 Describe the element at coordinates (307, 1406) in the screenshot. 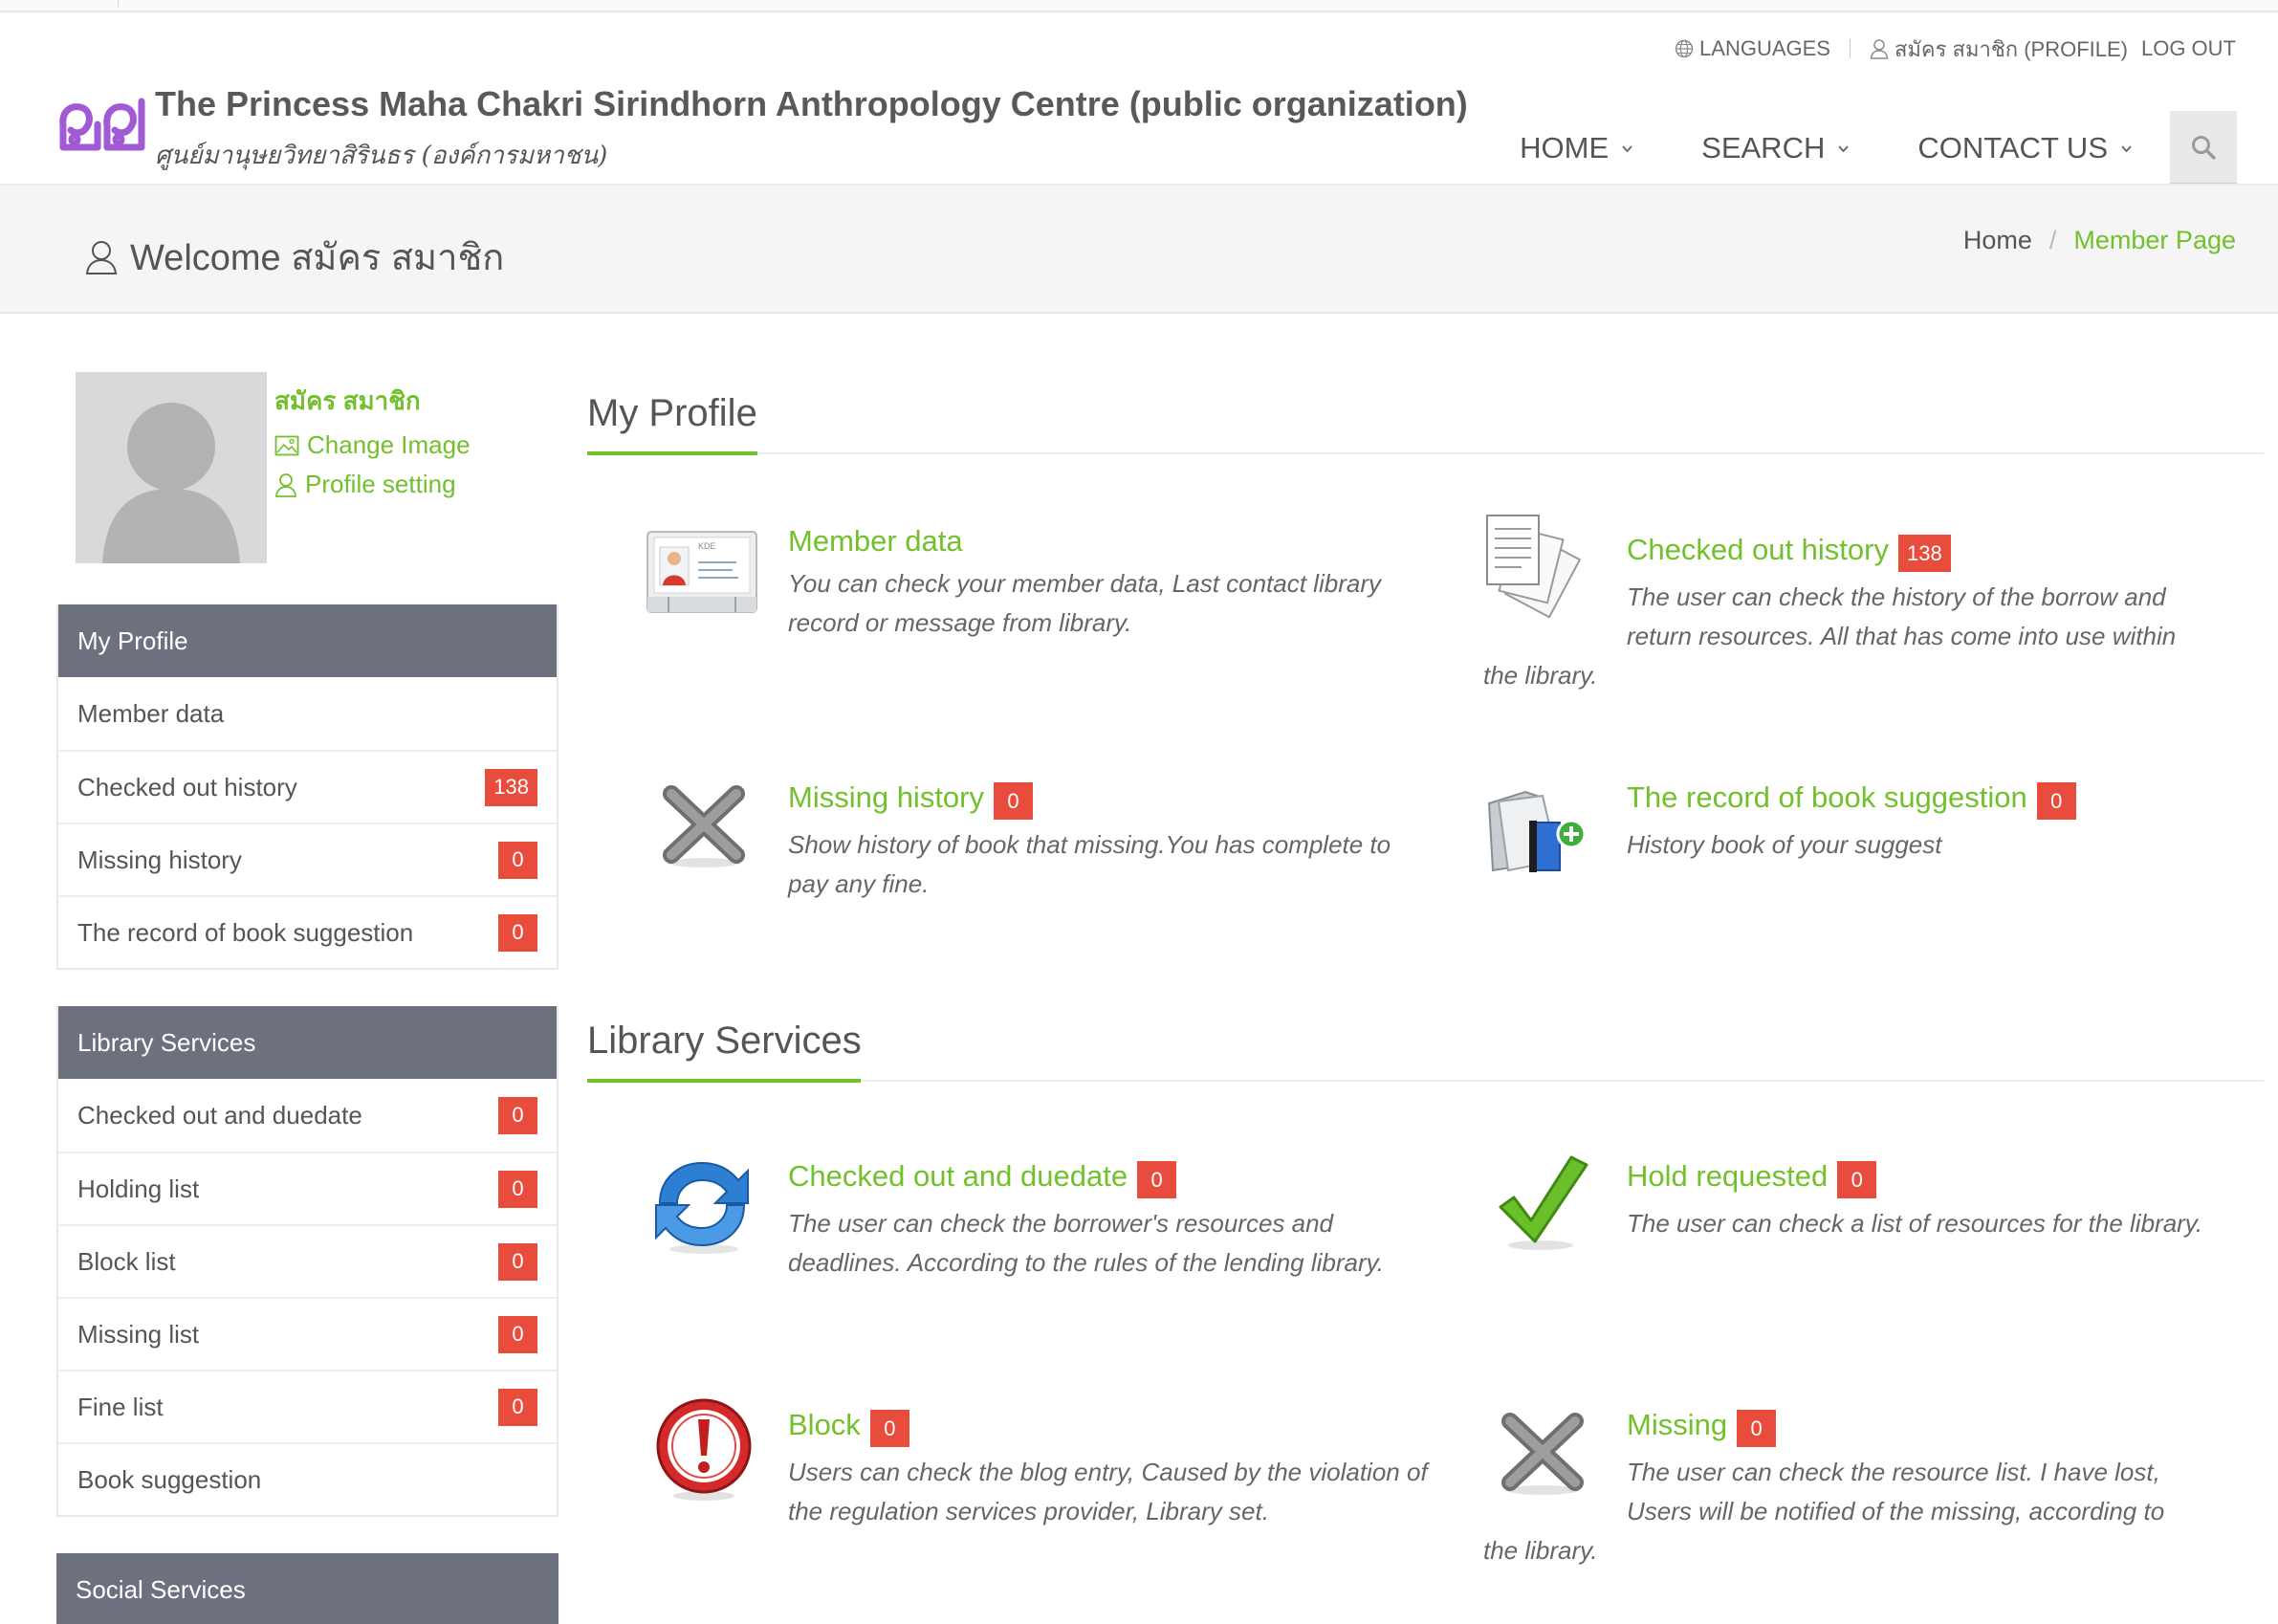

I see `sidebar-item-fine-list: Fine list 0` at that location.